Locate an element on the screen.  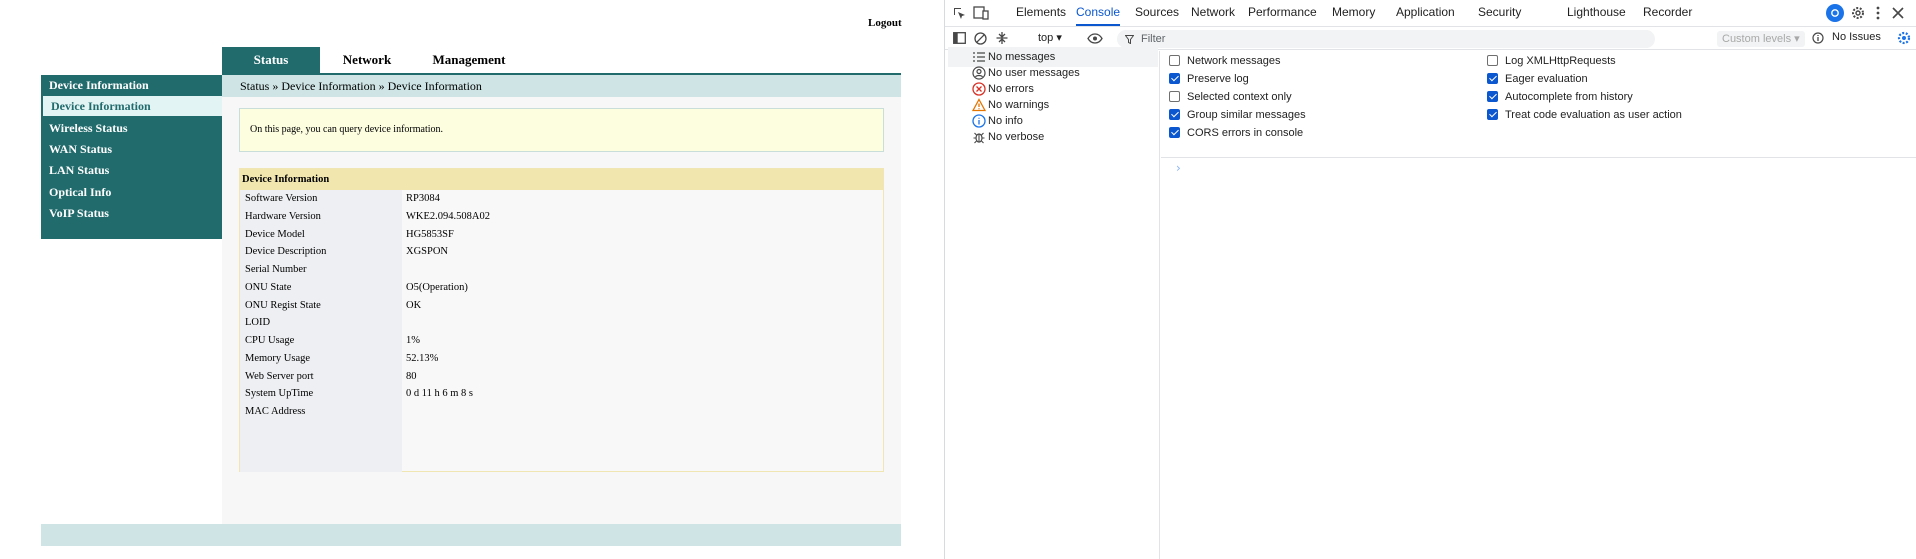
message-filter-label: No info is located at coordinates (1005, 121).